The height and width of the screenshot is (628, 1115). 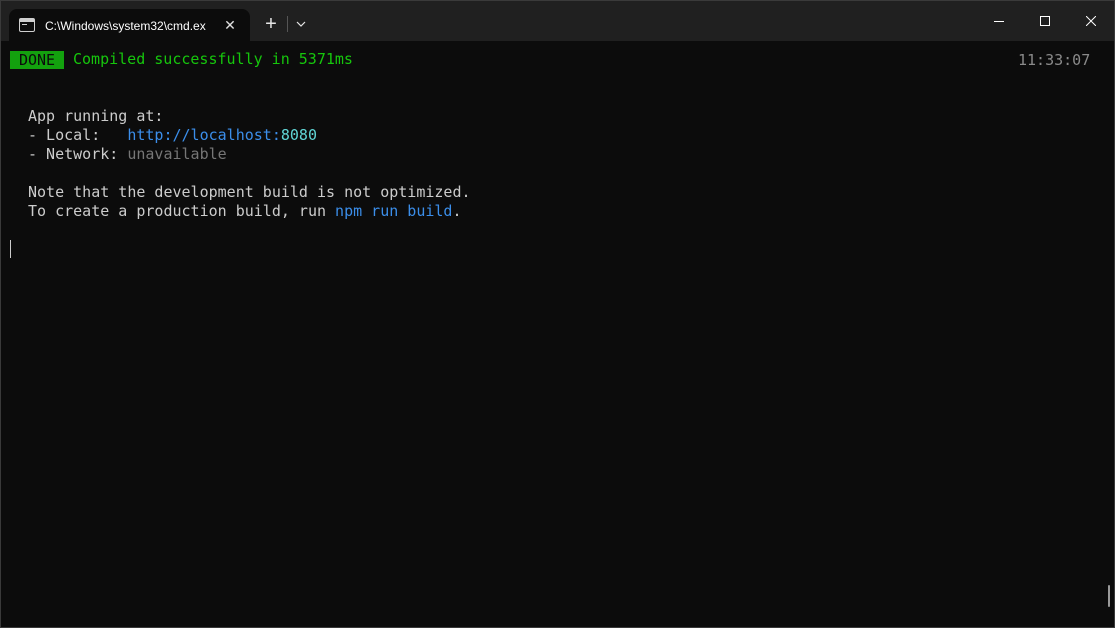 I want to click on local-label: - Local:, so click(x=78, y=135).